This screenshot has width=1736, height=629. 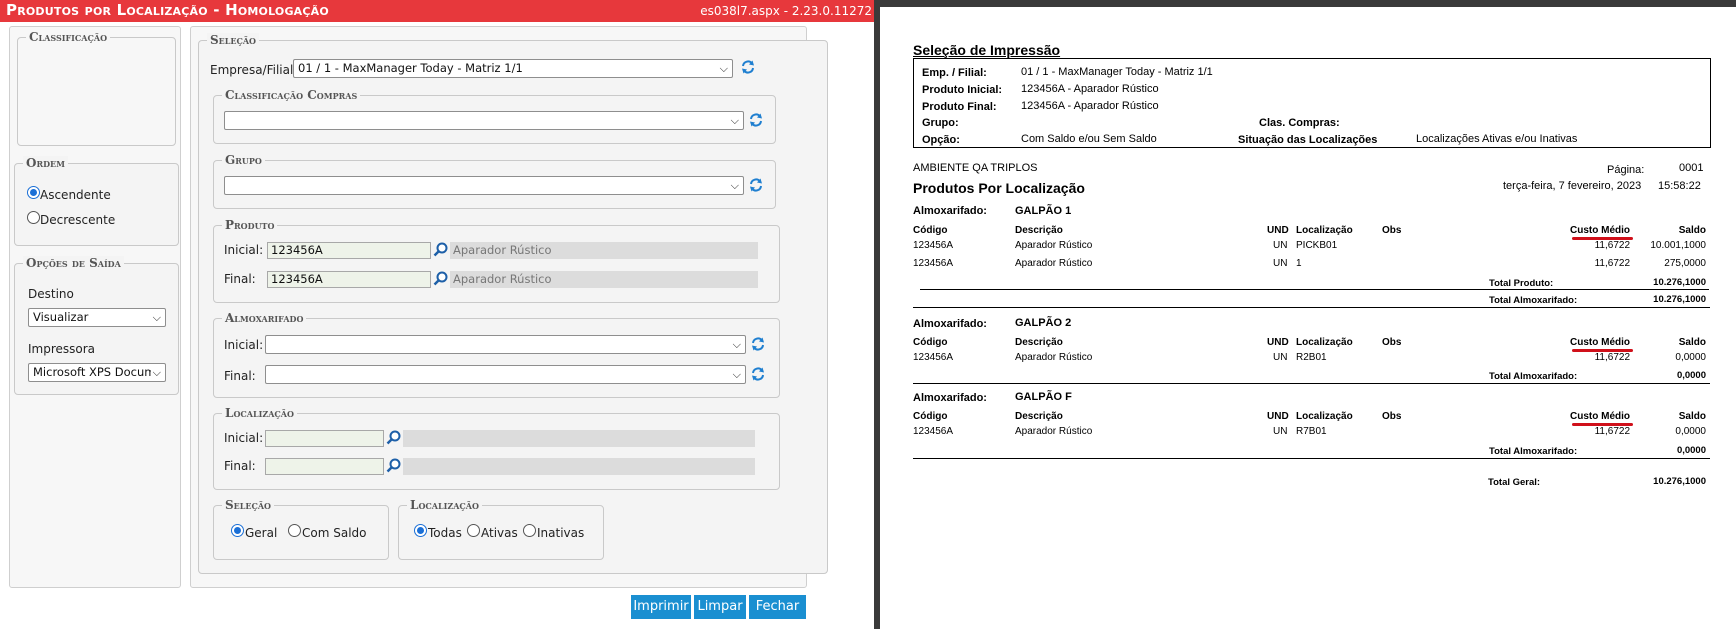 What do you see at coordinates (1090, 106) in the screenshot?
I see `prod-fin-value: 123456A - Aparador Rústico` at bounding box center [1090, 106].